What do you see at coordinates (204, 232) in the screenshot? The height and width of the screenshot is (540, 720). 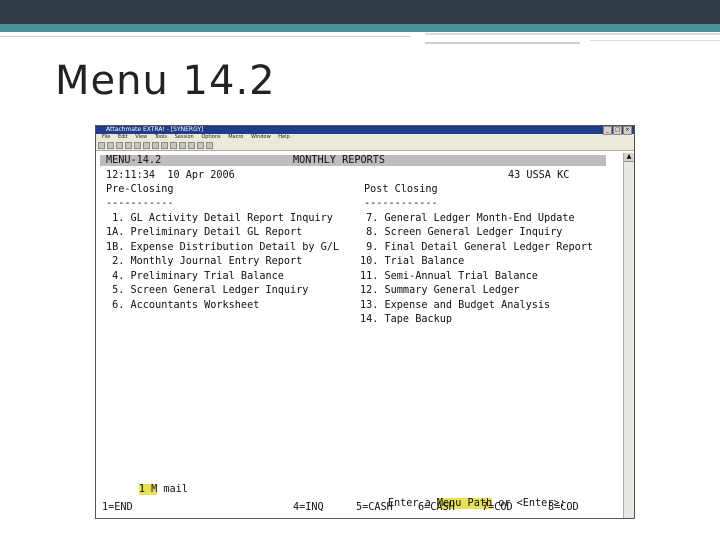 I see `pre-closing-item: 1A. Preliminary Detail GL Report` at bounding box center [204, 232].